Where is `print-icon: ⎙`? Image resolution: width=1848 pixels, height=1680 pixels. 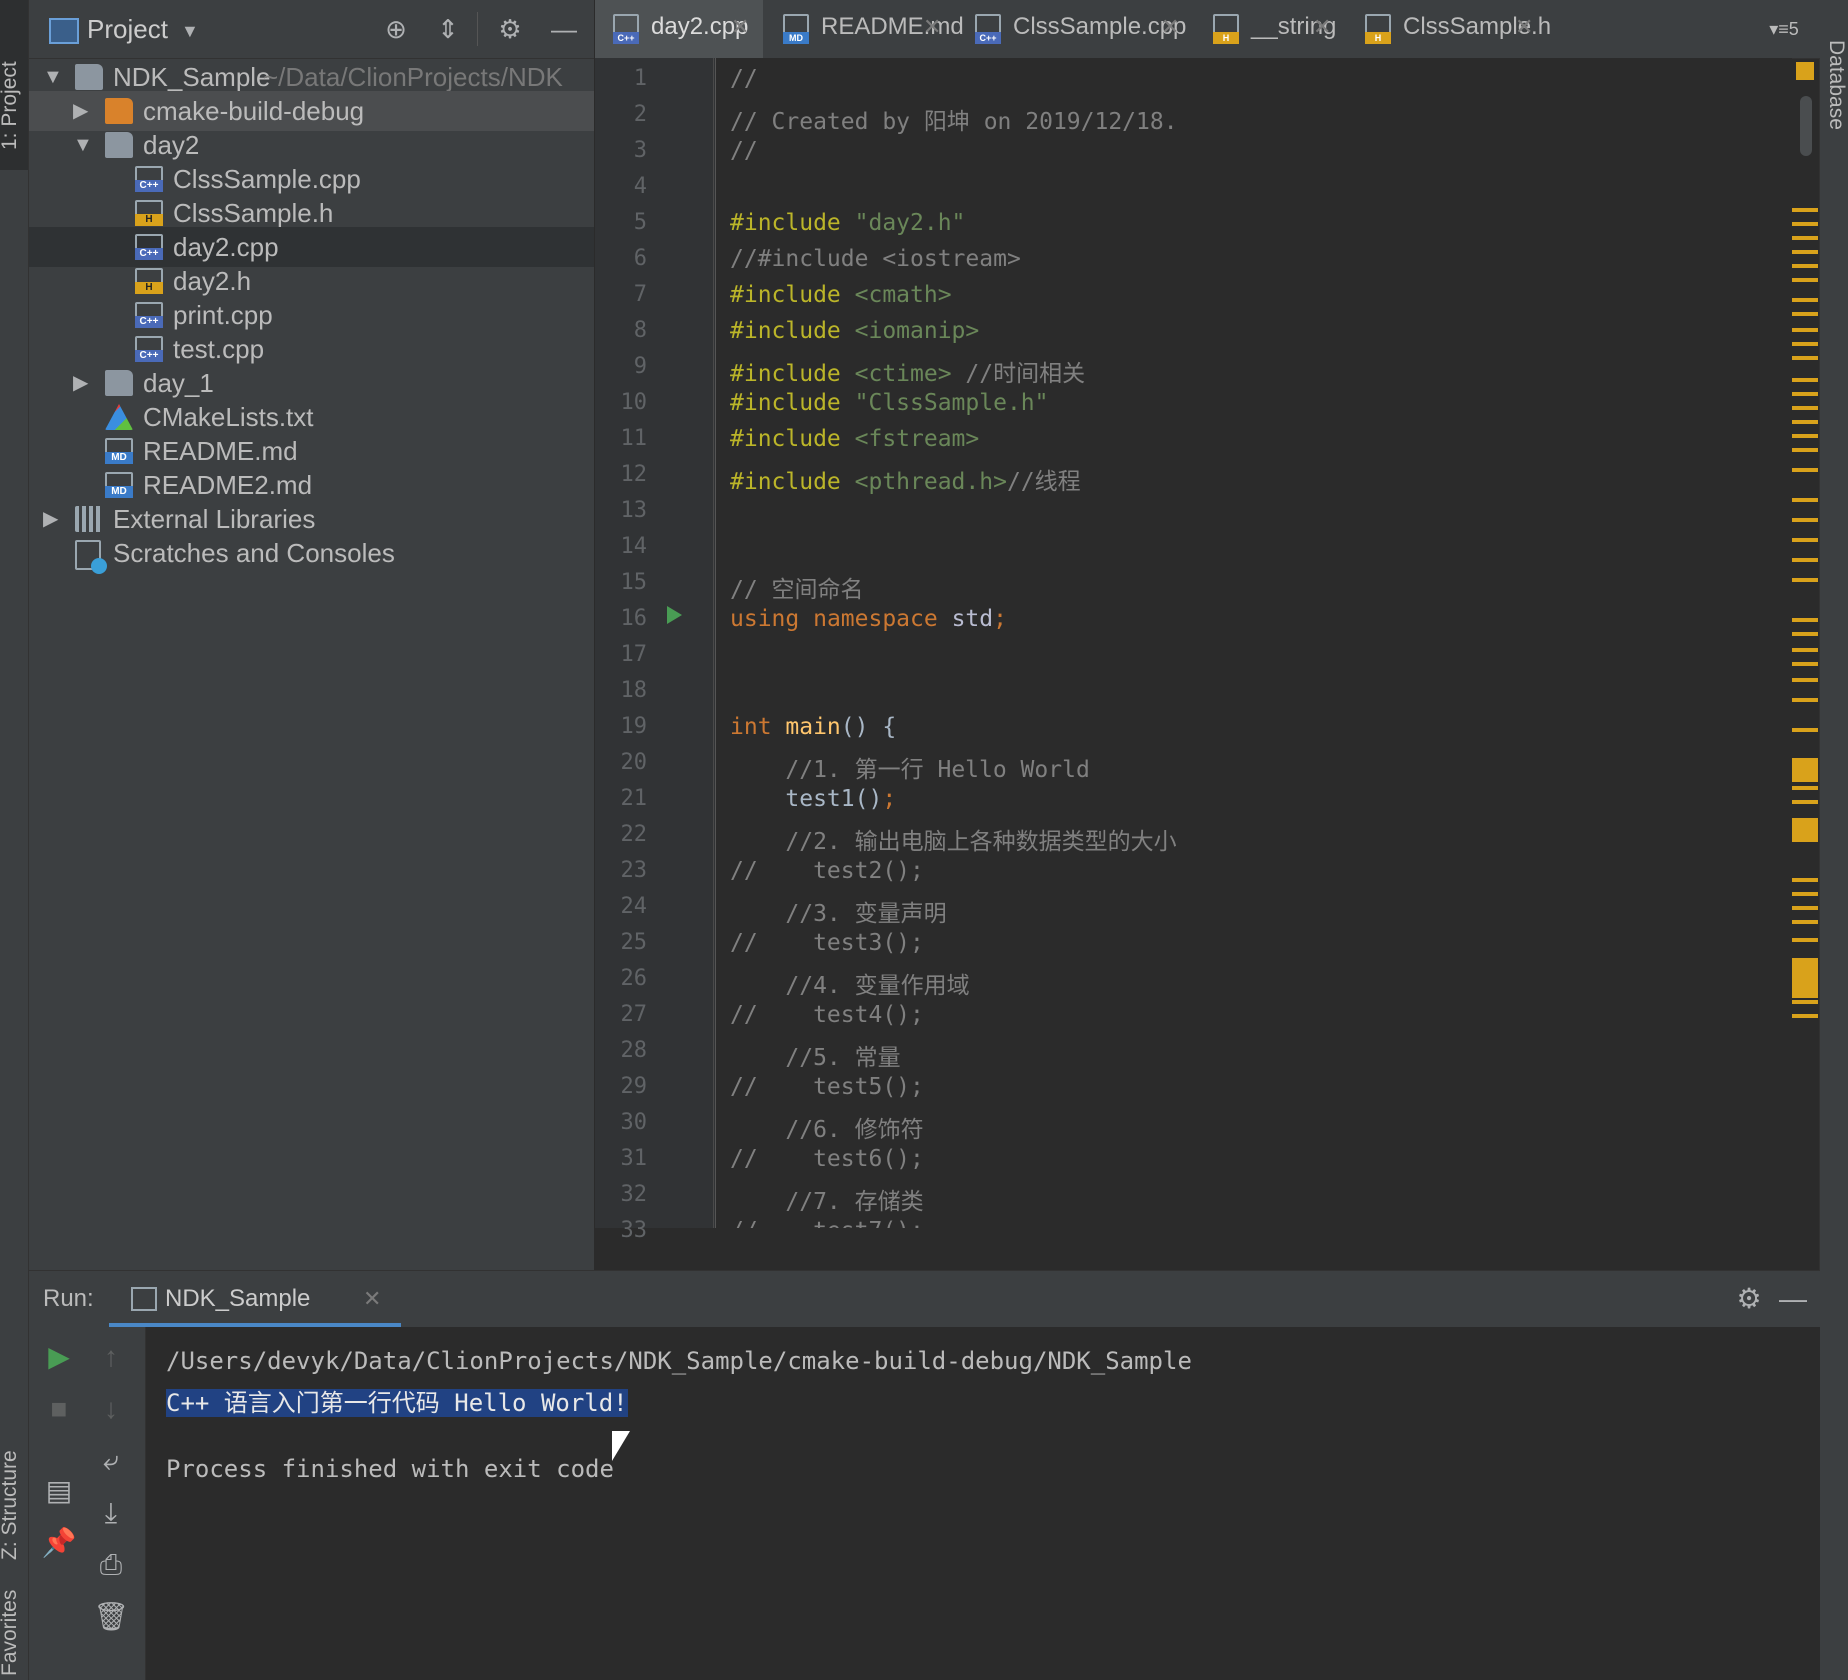 print-icon: ⎙ is located at coordinates (111, 1565).